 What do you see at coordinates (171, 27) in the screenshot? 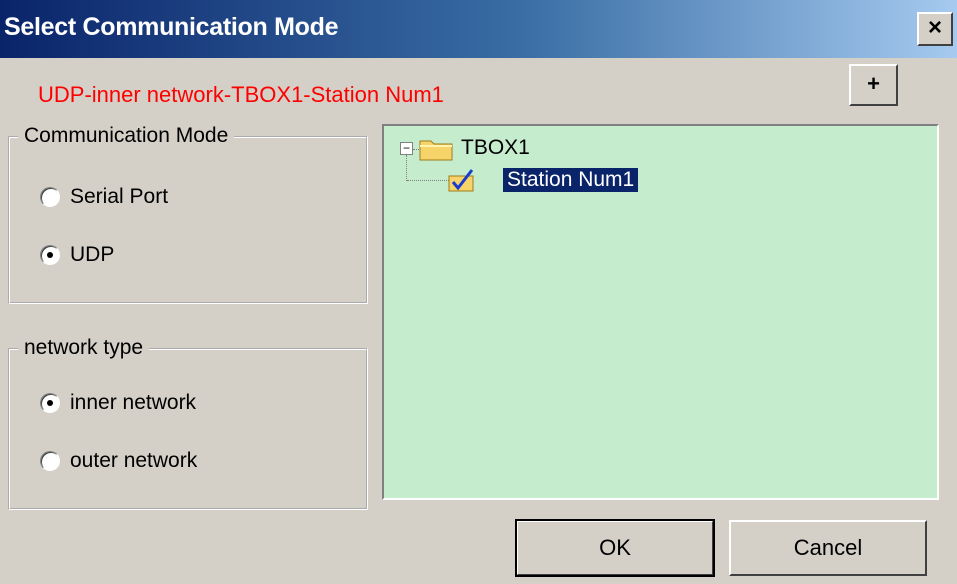
I see `window-title: Select Communication Mode` at bounding box center [171, 27].